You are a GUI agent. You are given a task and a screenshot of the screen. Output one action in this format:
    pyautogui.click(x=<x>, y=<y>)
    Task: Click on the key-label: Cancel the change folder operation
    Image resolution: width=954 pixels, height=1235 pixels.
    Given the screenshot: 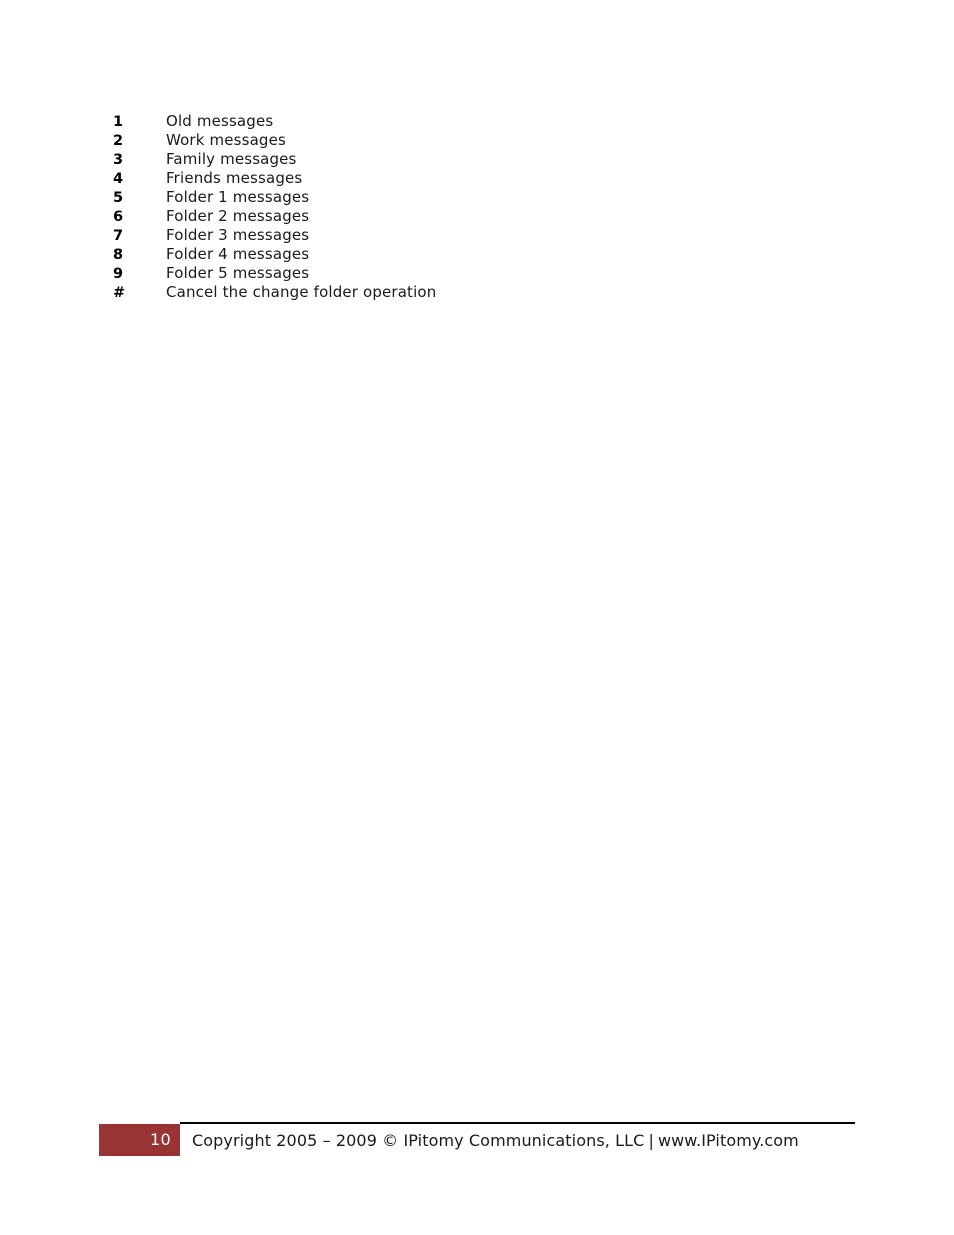 What is the action you would take?
    pyautogui.click(x=301, y=292)
    